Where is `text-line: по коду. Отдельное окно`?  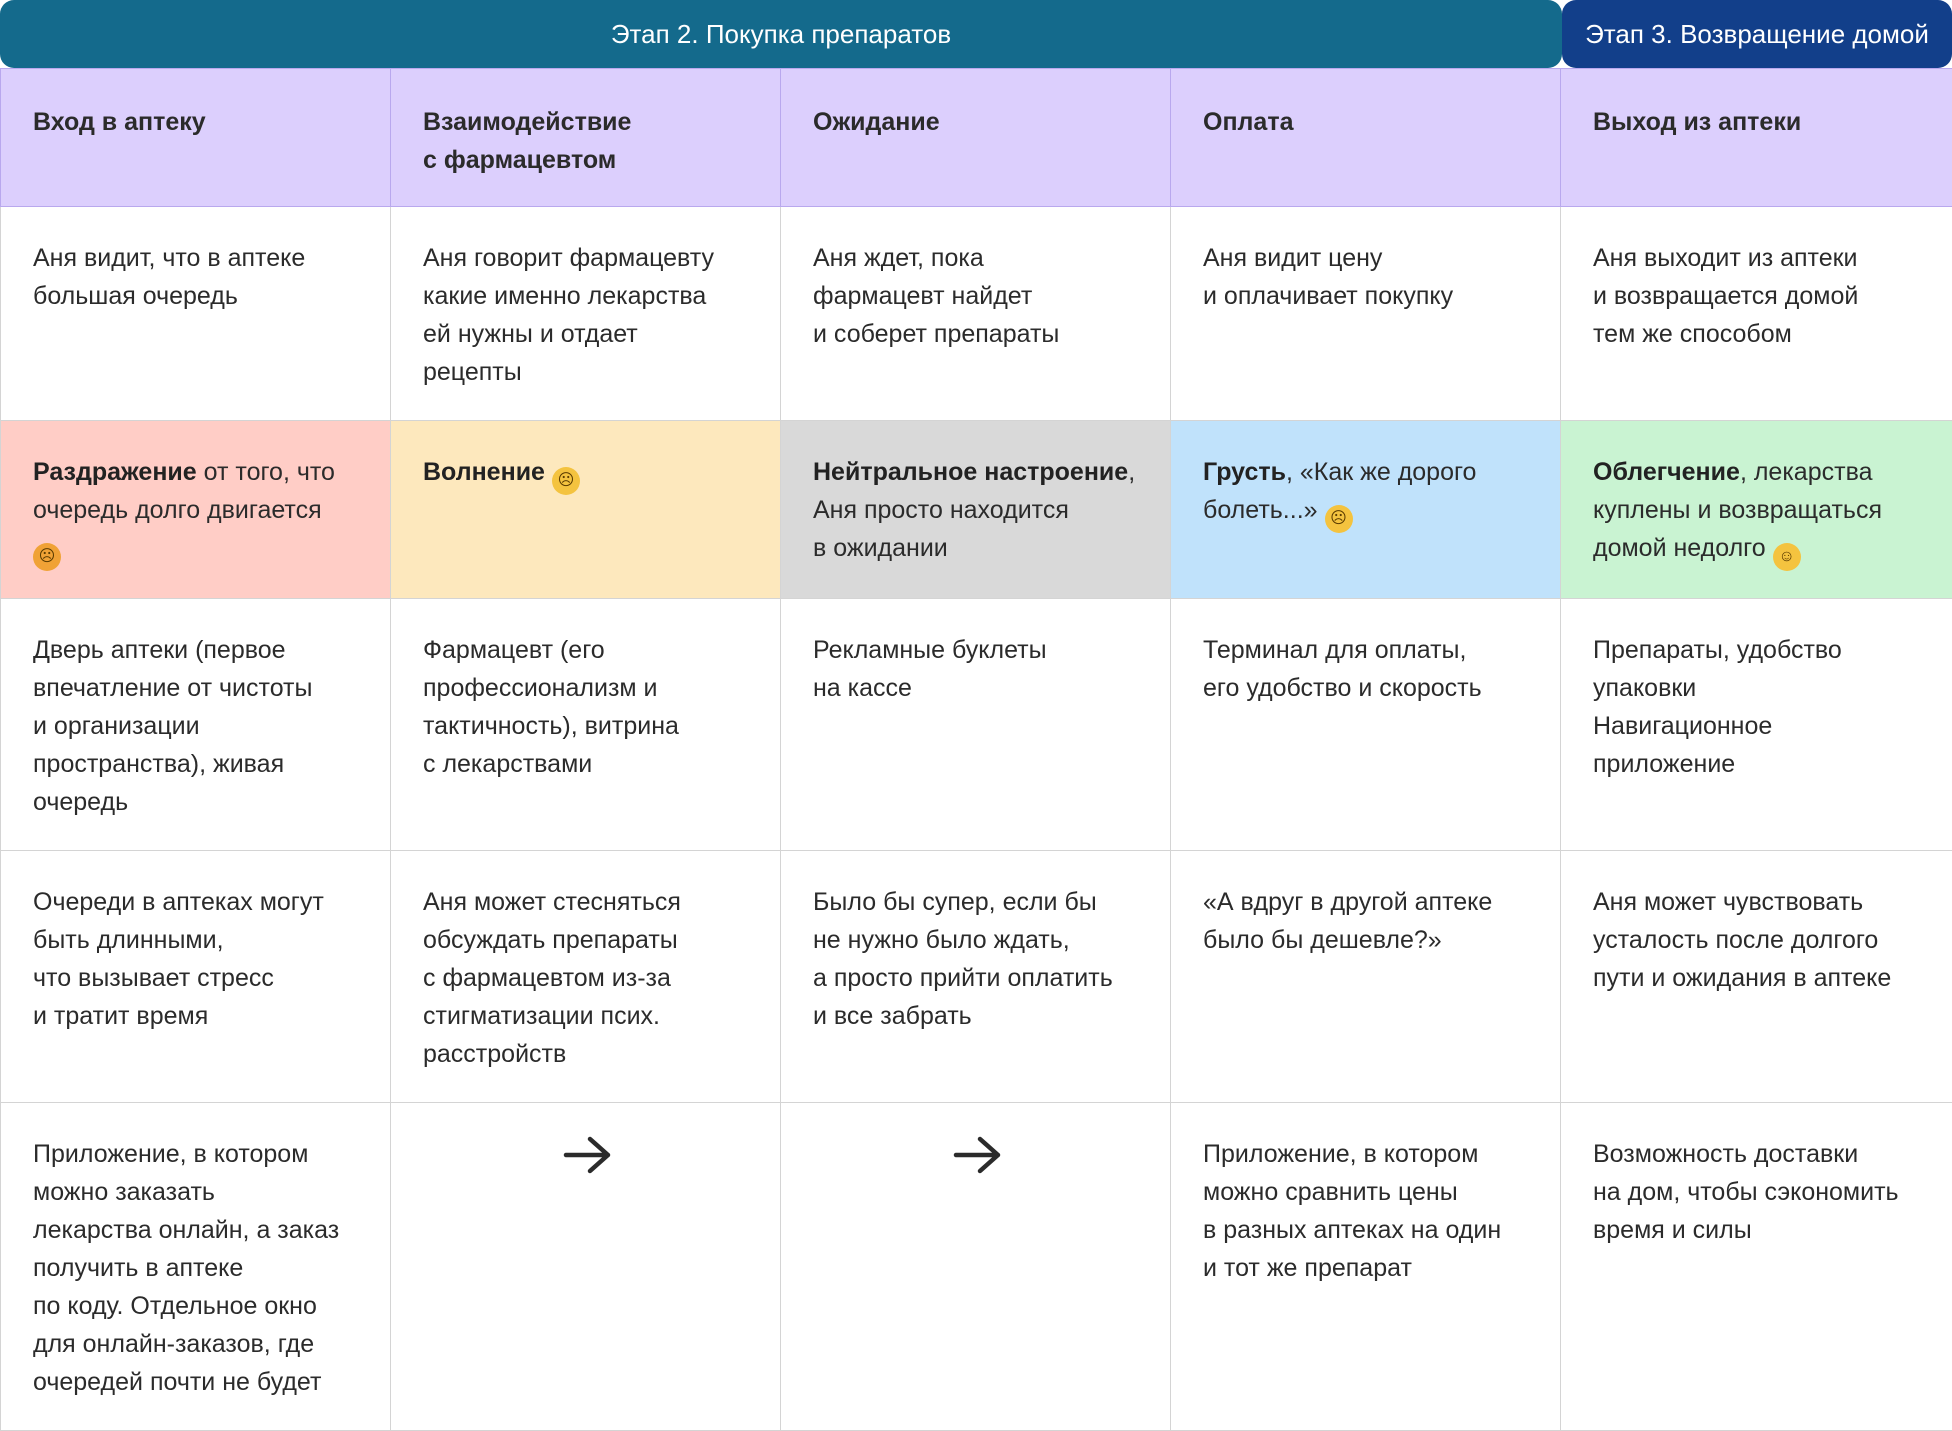 text-line: по коду. Отдельное окно is located at coordinates (197, 1306).